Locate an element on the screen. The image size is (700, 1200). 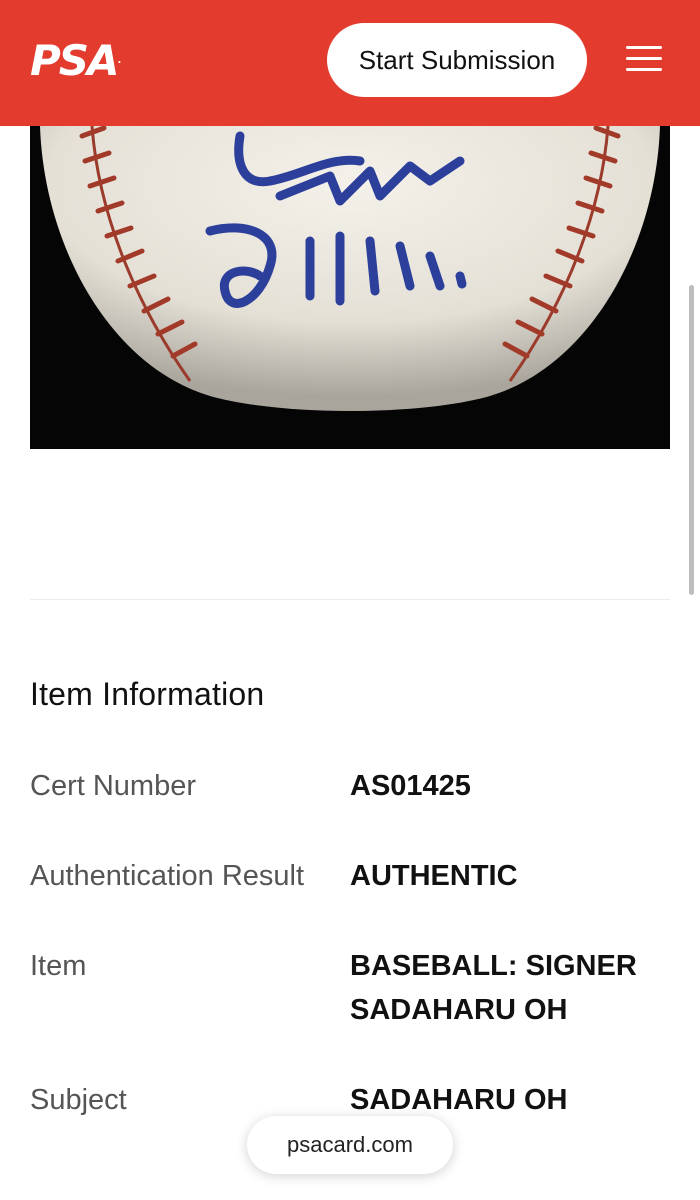
section-divider is located at coordinates (350, 599).